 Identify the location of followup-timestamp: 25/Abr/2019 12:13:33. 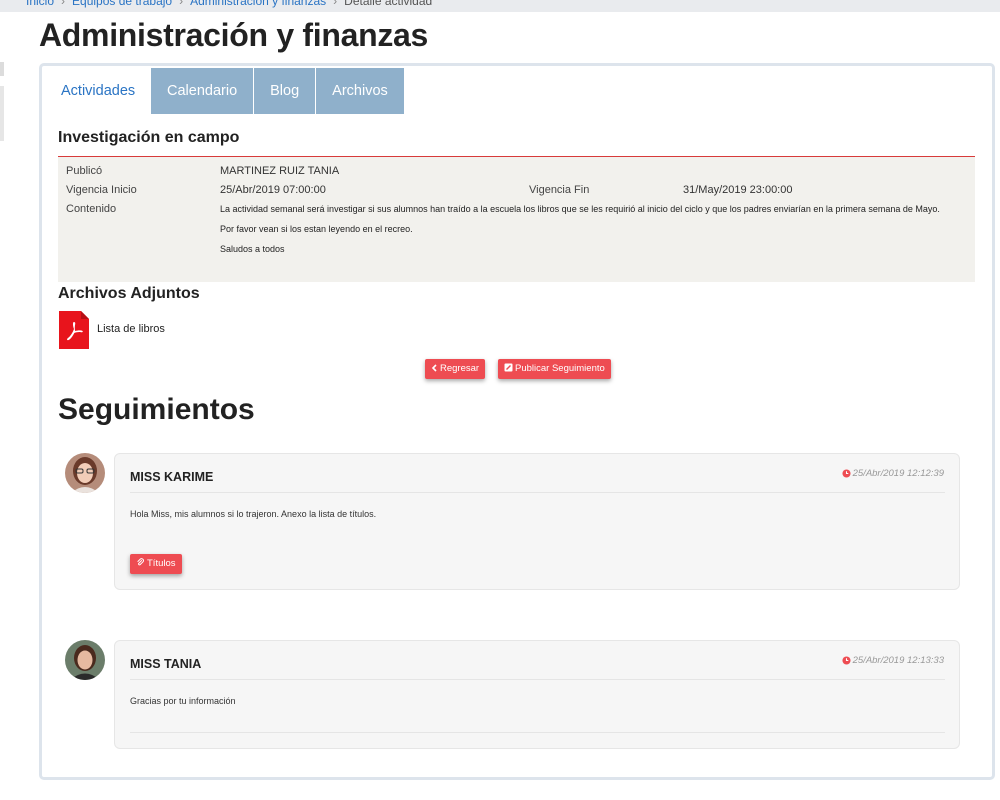
(893, 660).